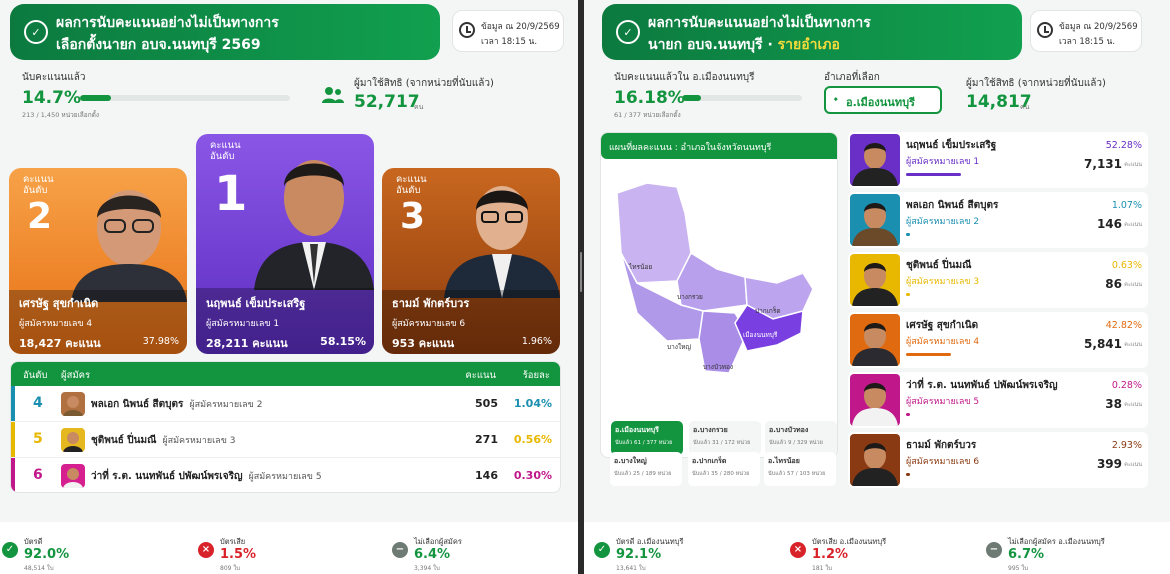  What do you see at coordinates (639, 554) in the screenshot?
I see `valid-value: 92.1%` at bounding box center [639, 554].